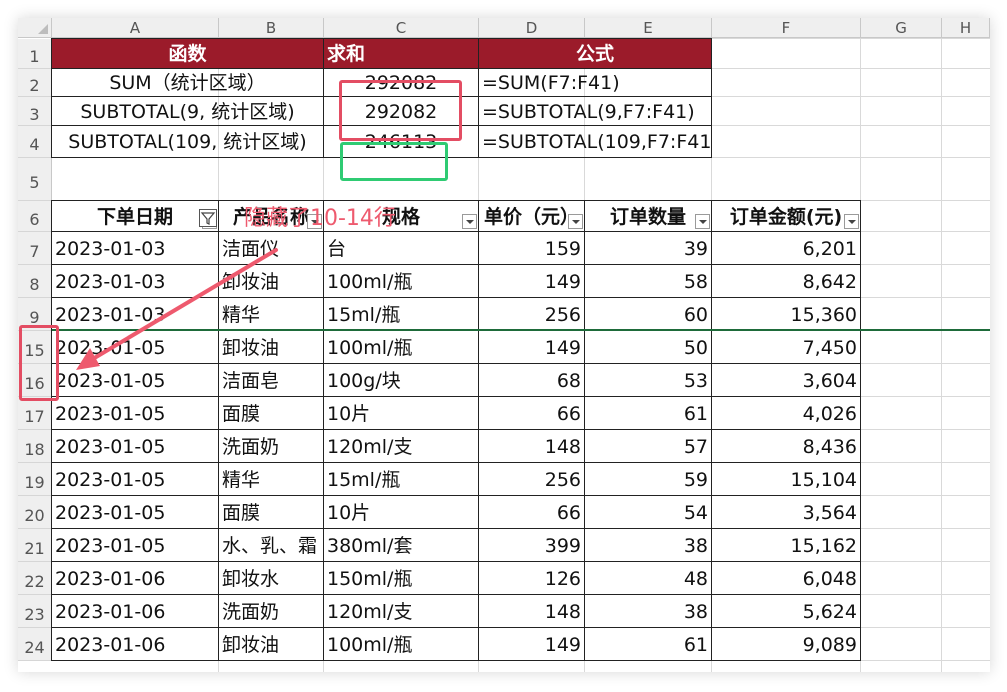  Describe the element at coordinates (35, 83) in the screenshot. I see `row-header-2: 2` at that location.